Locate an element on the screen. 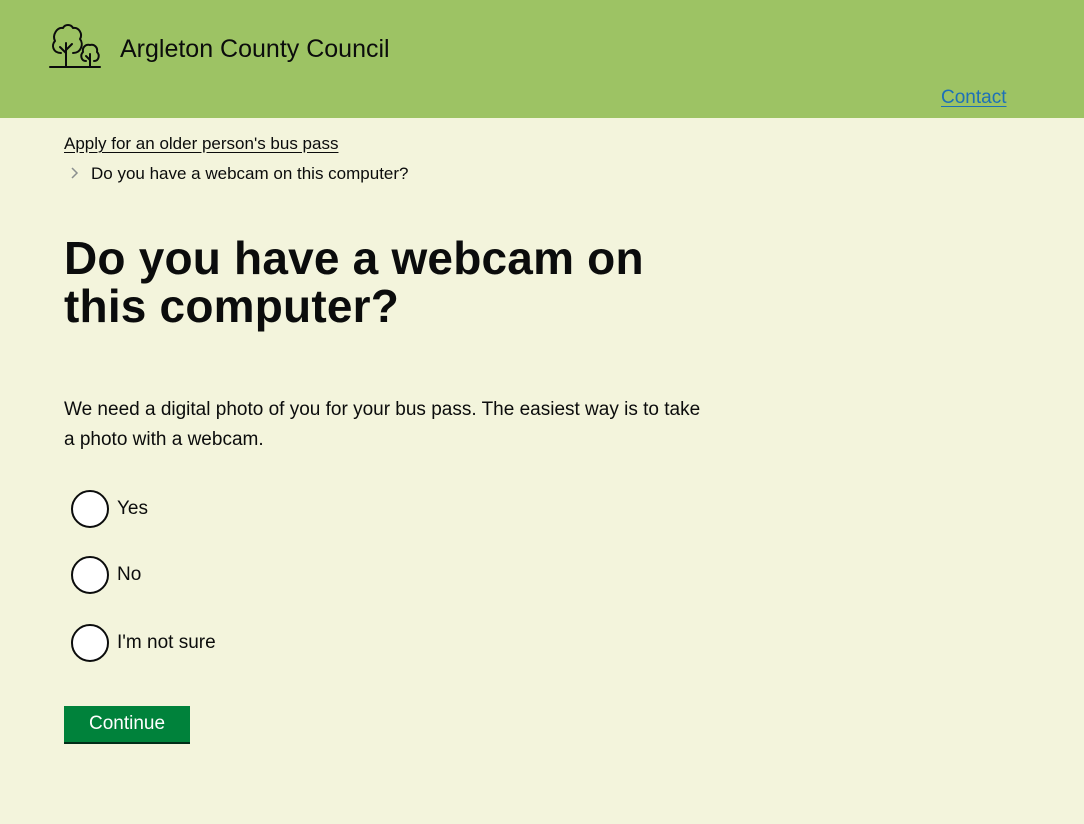 The width and height of the screenshot is (1084, 824). breadcrumb-link-bus-pass: Apply for an older person's bus pass is located at coordinates (201, 144).